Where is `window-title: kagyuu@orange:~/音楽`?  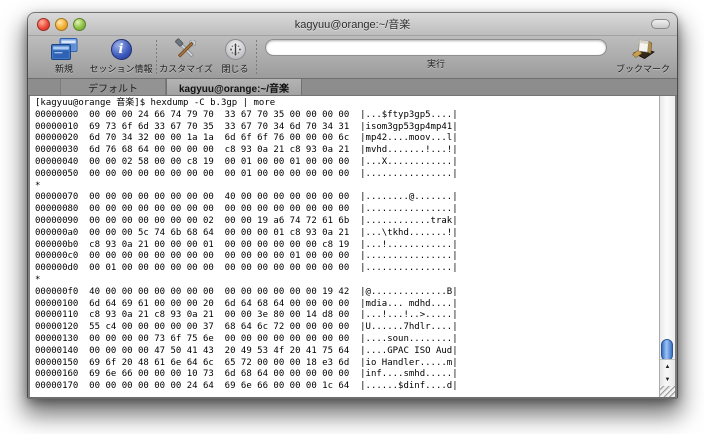 window-title: kagyuu@orange:~/音楽 is located at coordinates (352, 25).